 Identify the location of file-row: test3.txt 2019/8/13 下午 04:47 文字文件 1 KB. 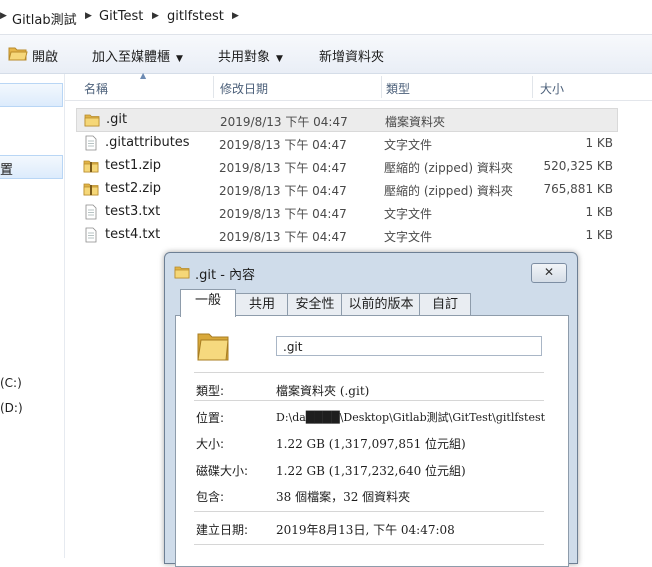
(346, 212).